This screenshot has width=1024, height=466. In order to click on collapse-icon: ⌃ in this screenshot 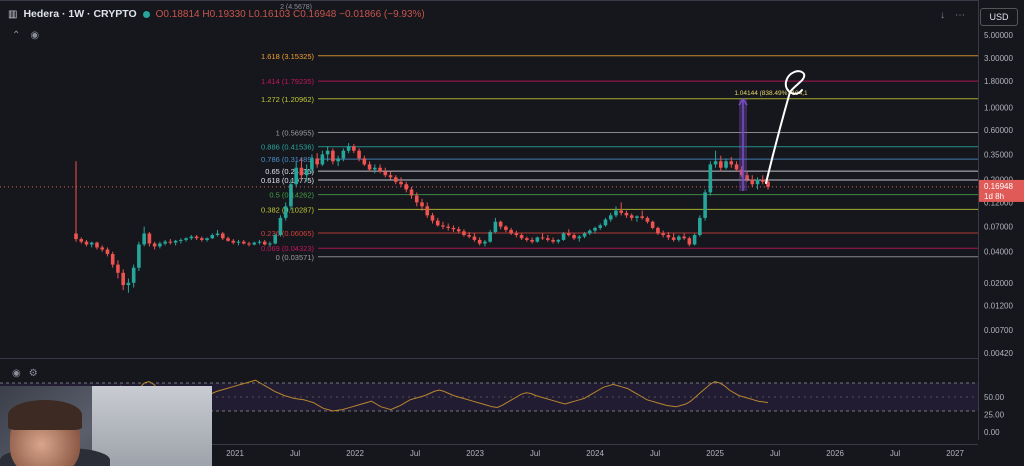, I will do `click(16, 35)`.